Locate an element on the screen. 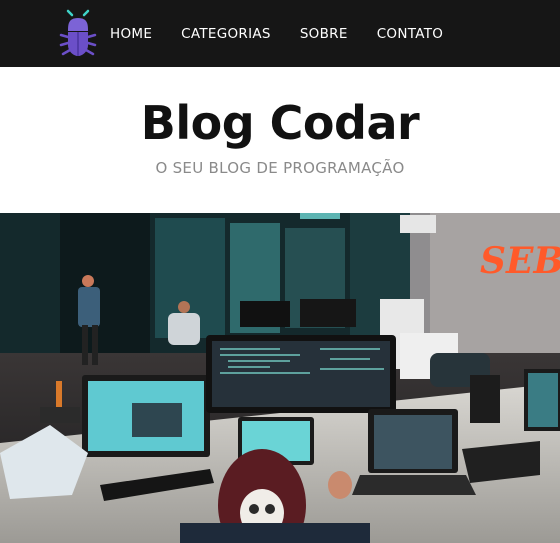 The image size is (560, 543). nav-link-home: HOME is located at coordinates (131, 34).